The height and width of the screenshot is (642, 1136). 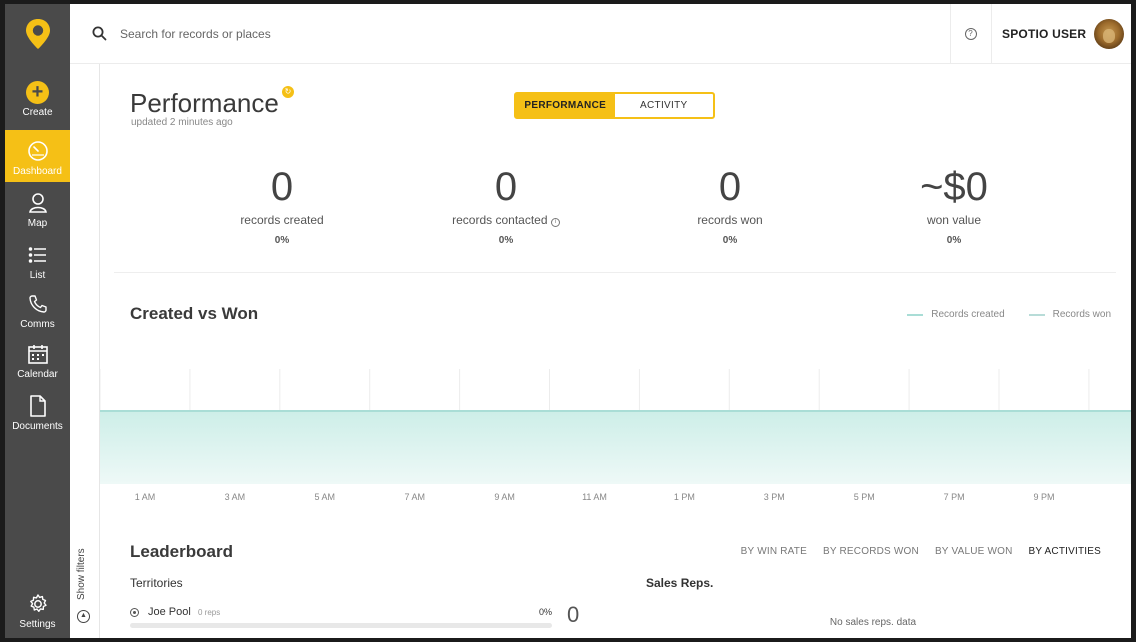 What do you see at coordinates (954, 187) in the screenshot?
I see `stat-value: ~$0` at bounding box center [954, 187].